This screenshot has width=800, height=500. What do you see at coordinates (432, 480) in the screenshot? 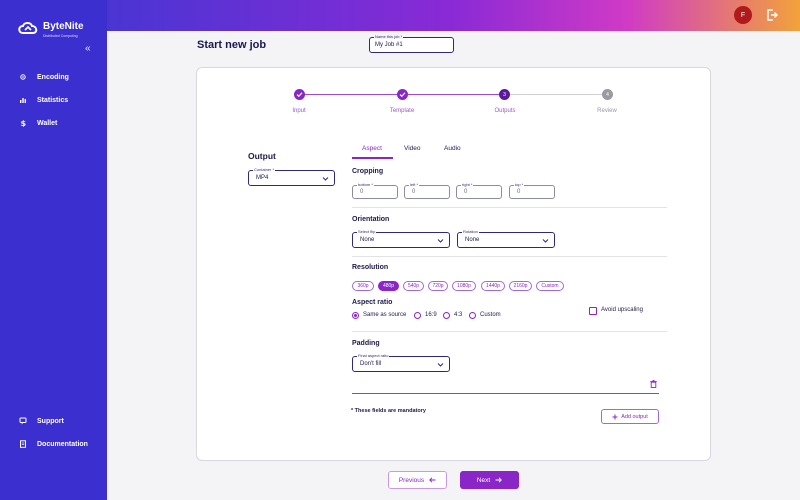
I see `arrow-left-icon` at bounding box center [432, 480].